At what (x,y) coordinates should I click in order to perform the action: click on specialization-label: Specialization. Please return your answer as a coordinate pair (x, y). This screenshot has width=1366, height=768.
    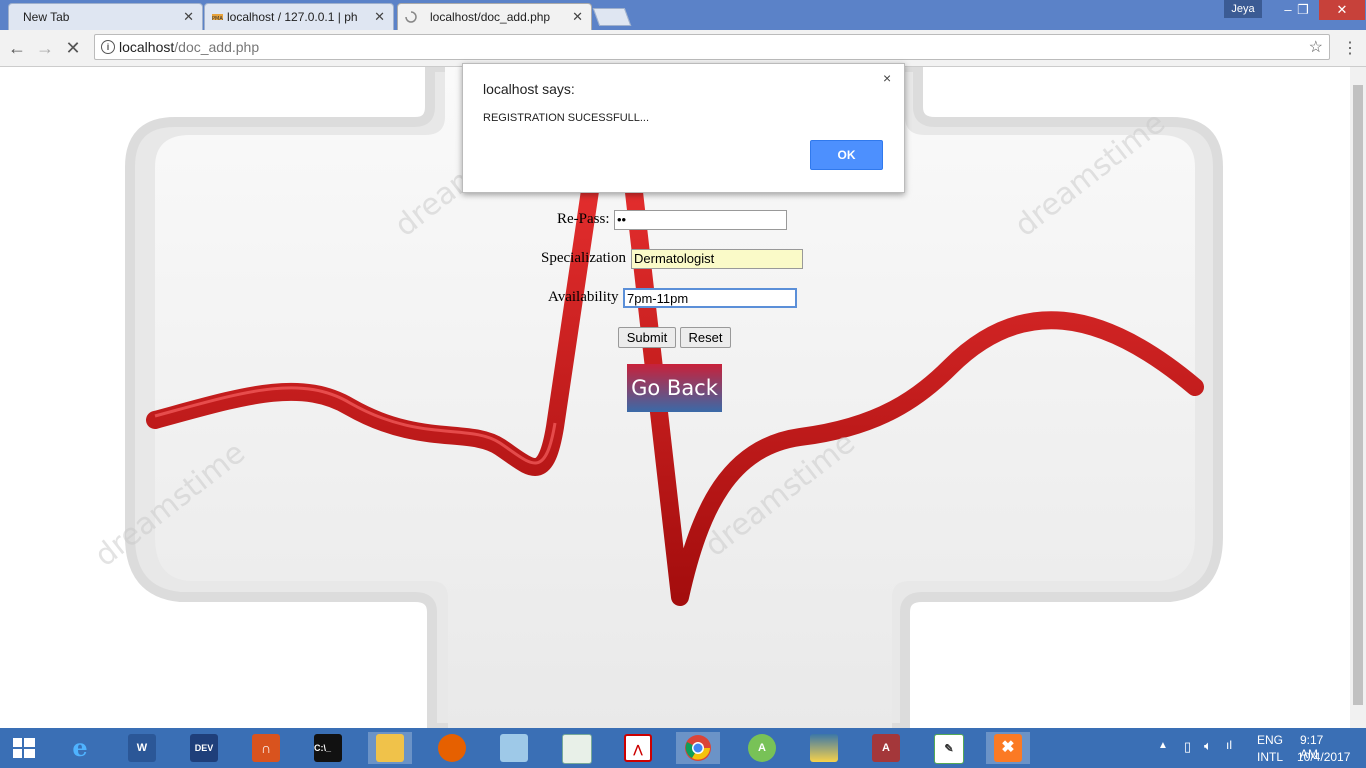
    Looking at the image, I should click on (583, 258).